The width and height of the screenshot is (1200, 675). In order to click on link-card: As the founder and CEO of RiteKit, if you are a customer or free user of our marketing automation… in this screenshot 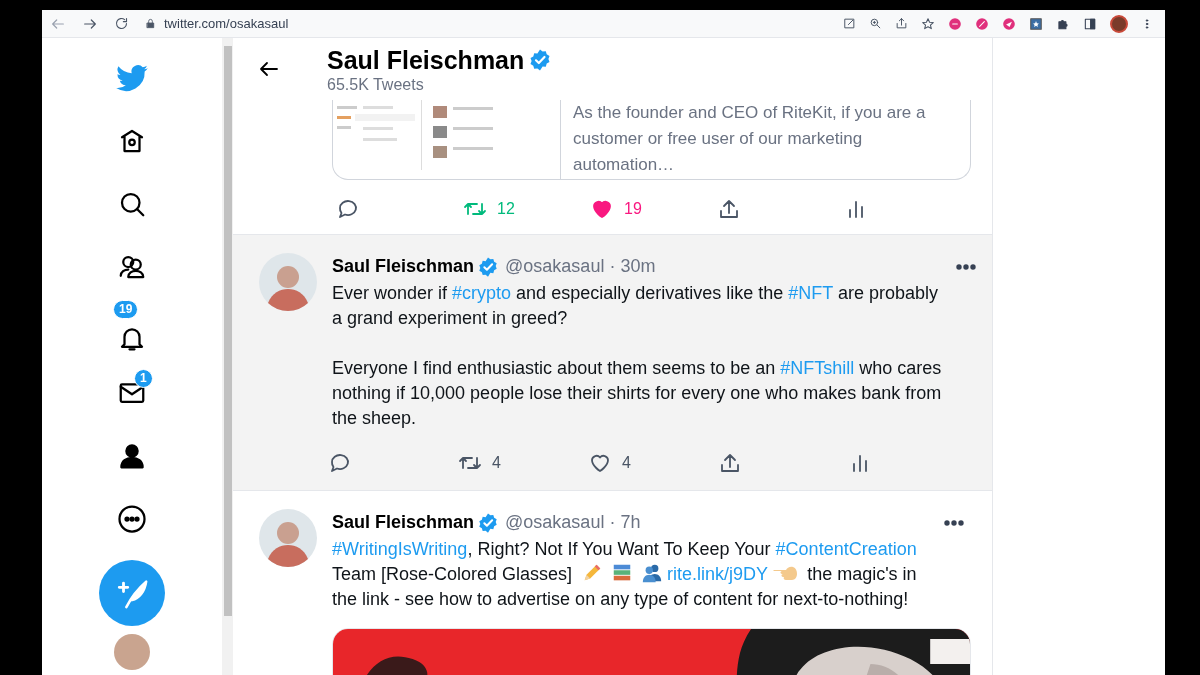, I will do `click(651, 140)`.